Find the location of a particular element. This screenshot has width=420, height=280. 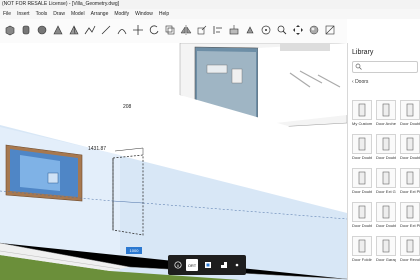

info-icon is located at coordinates (178, 265).